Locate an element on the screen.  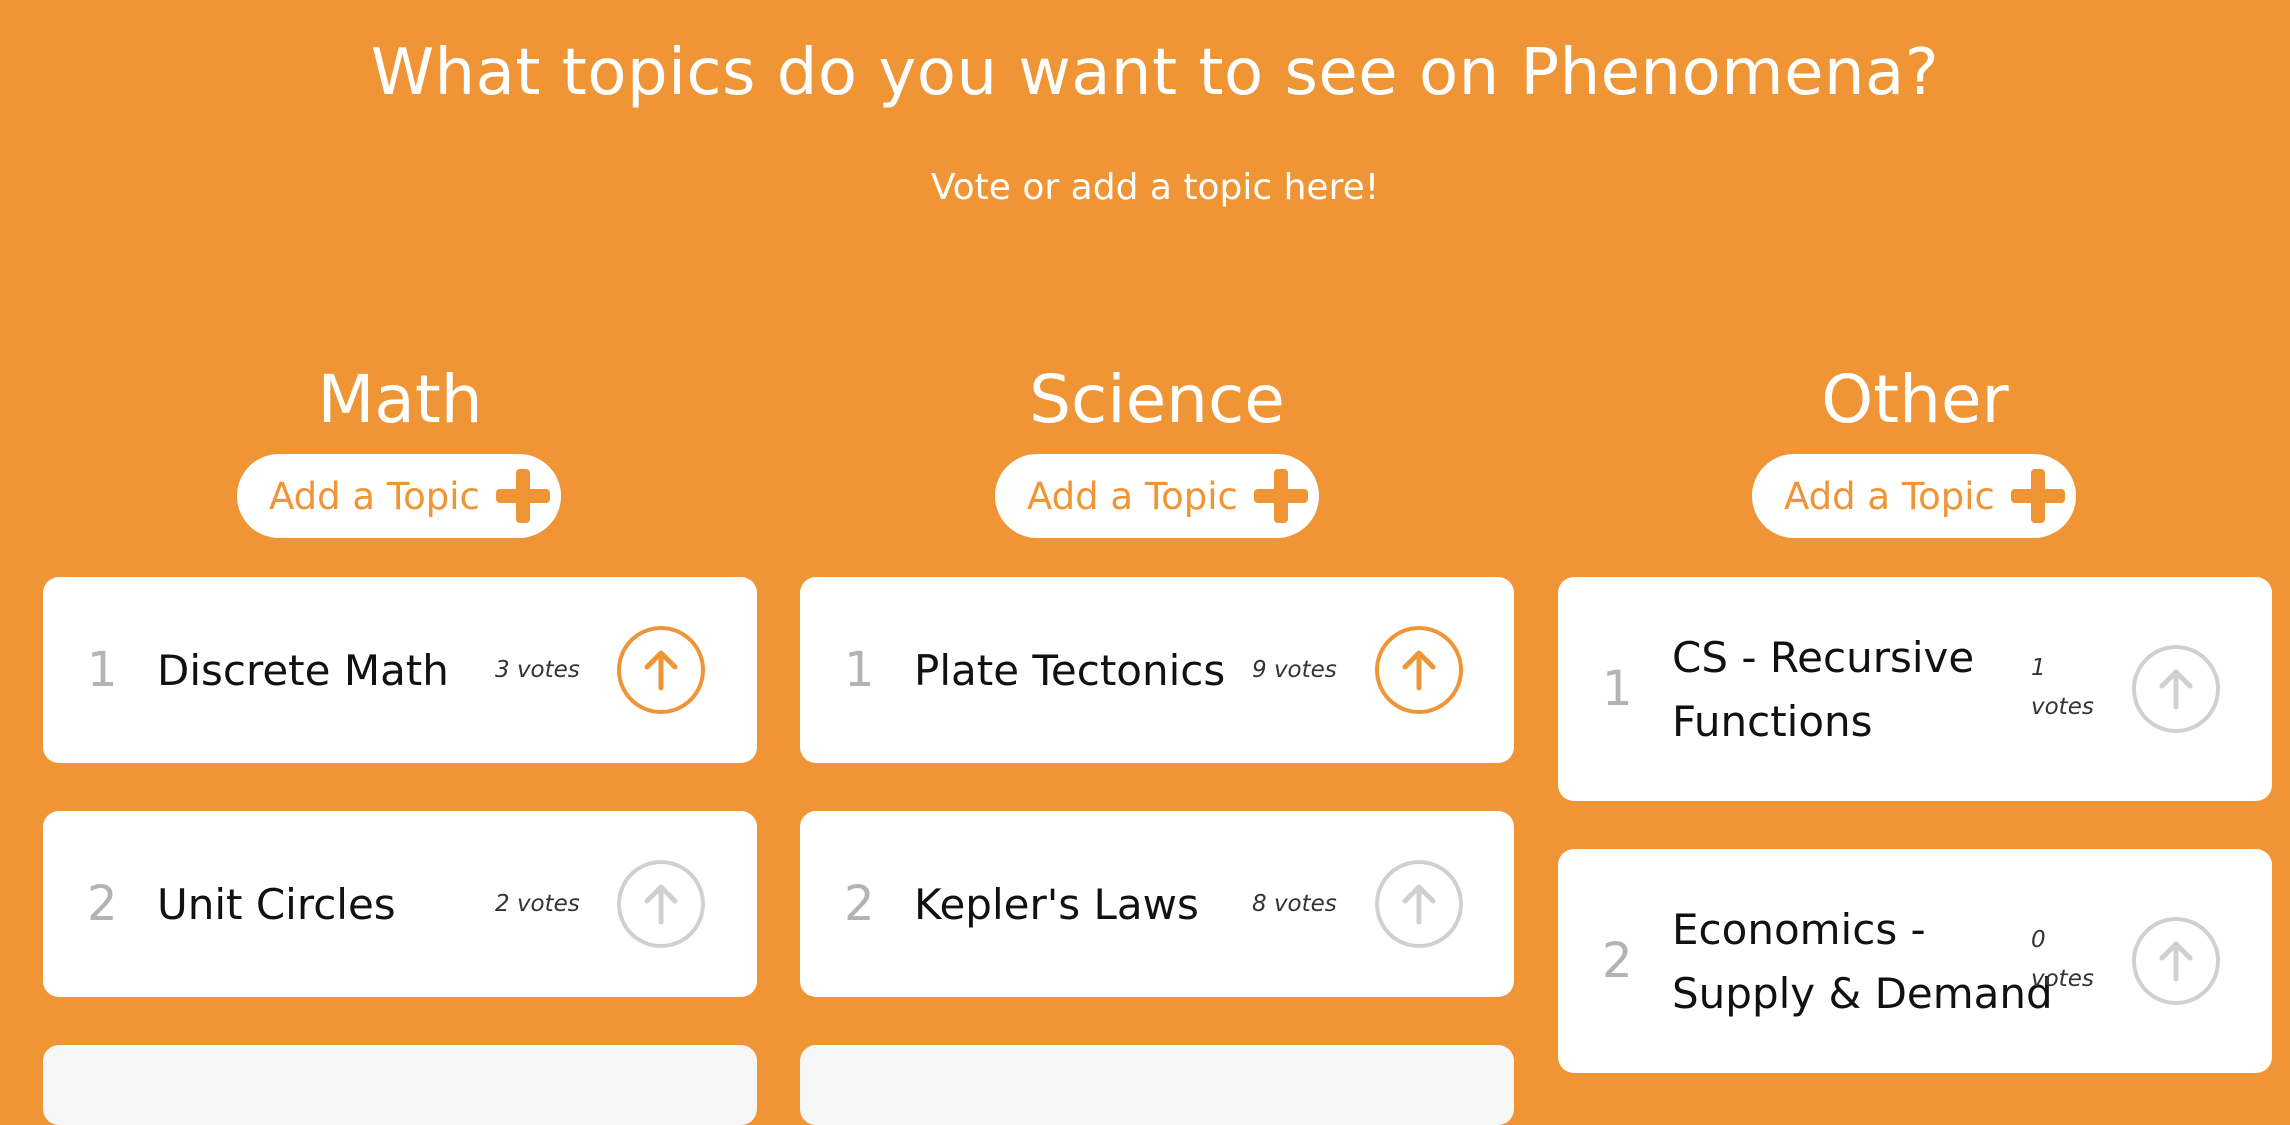
vote-count: 3 votes is located at coordinates (537, 670).